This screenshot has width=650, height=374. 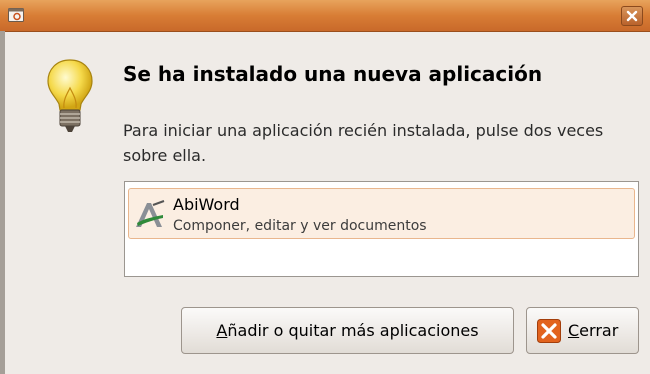 What do you see at coordinates (599, 330) in the screenshot?
I see `button-label: errar` at bounding box center [599, 330].